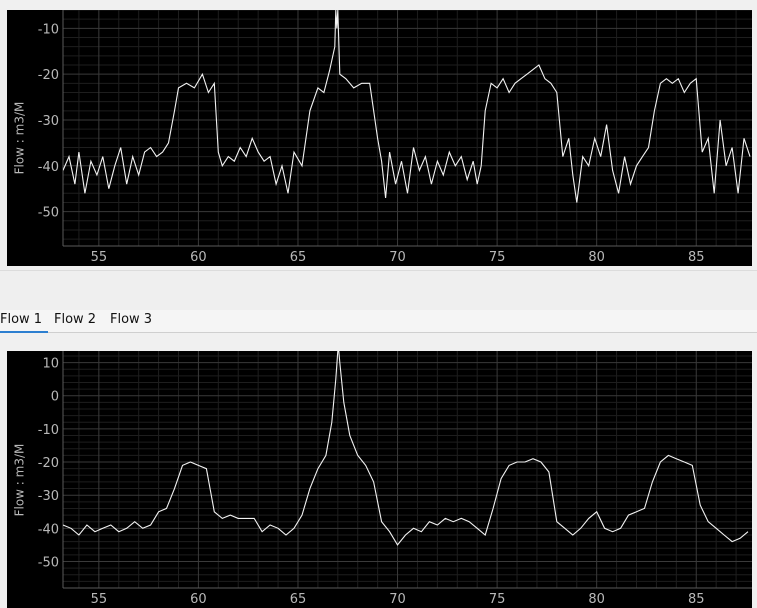 This screenshot has width=757, height=608. Describe the element at coordinates (79, 320) in the screenshot. I see `tab-flow-2: Flow 2` at that location.